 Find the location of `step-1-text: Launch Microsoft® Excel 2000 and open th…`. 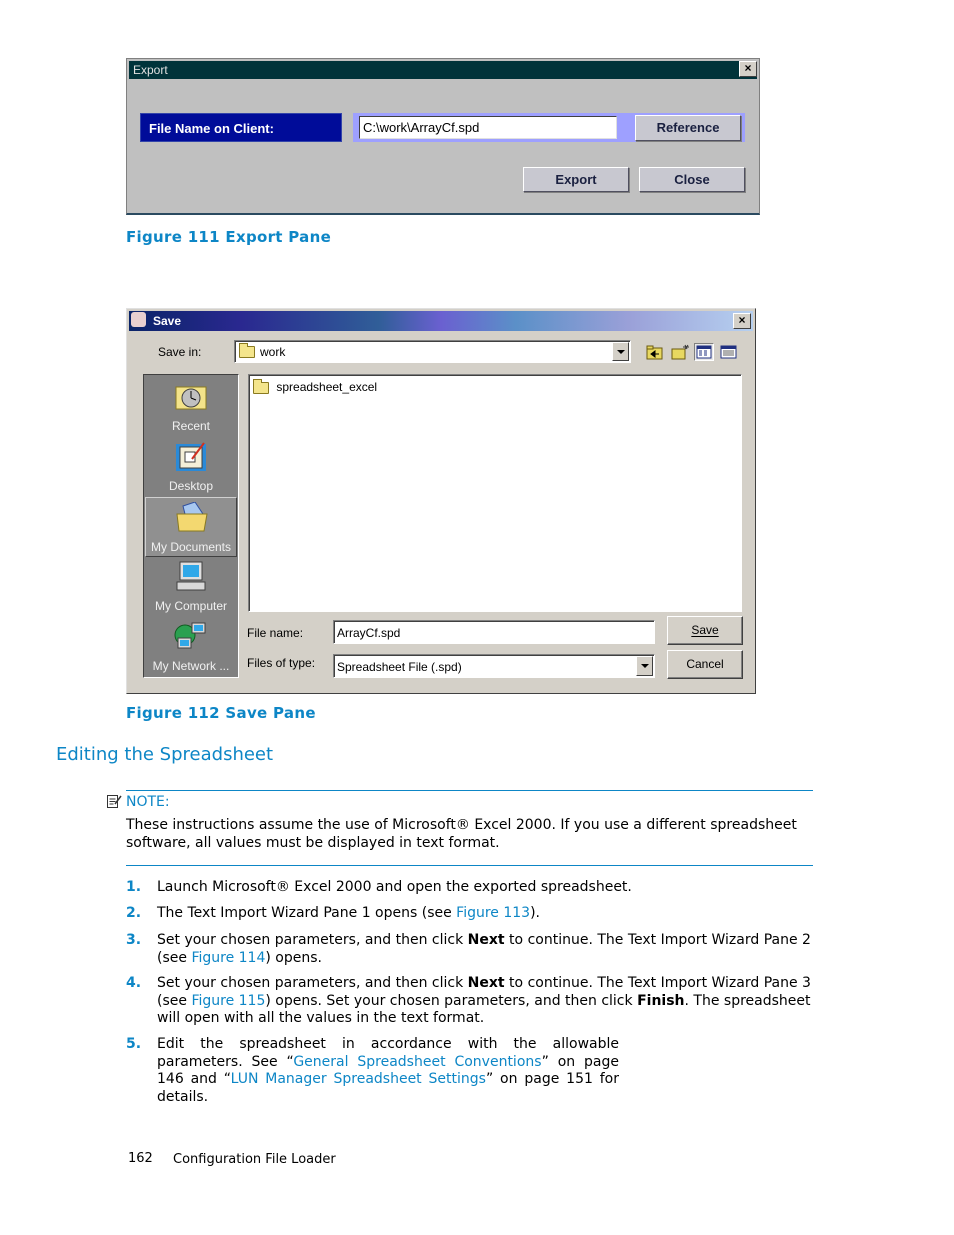

step-1-text: Launch Microsoft® Excel 2000 and open th… is located at coordinates (394, 887).